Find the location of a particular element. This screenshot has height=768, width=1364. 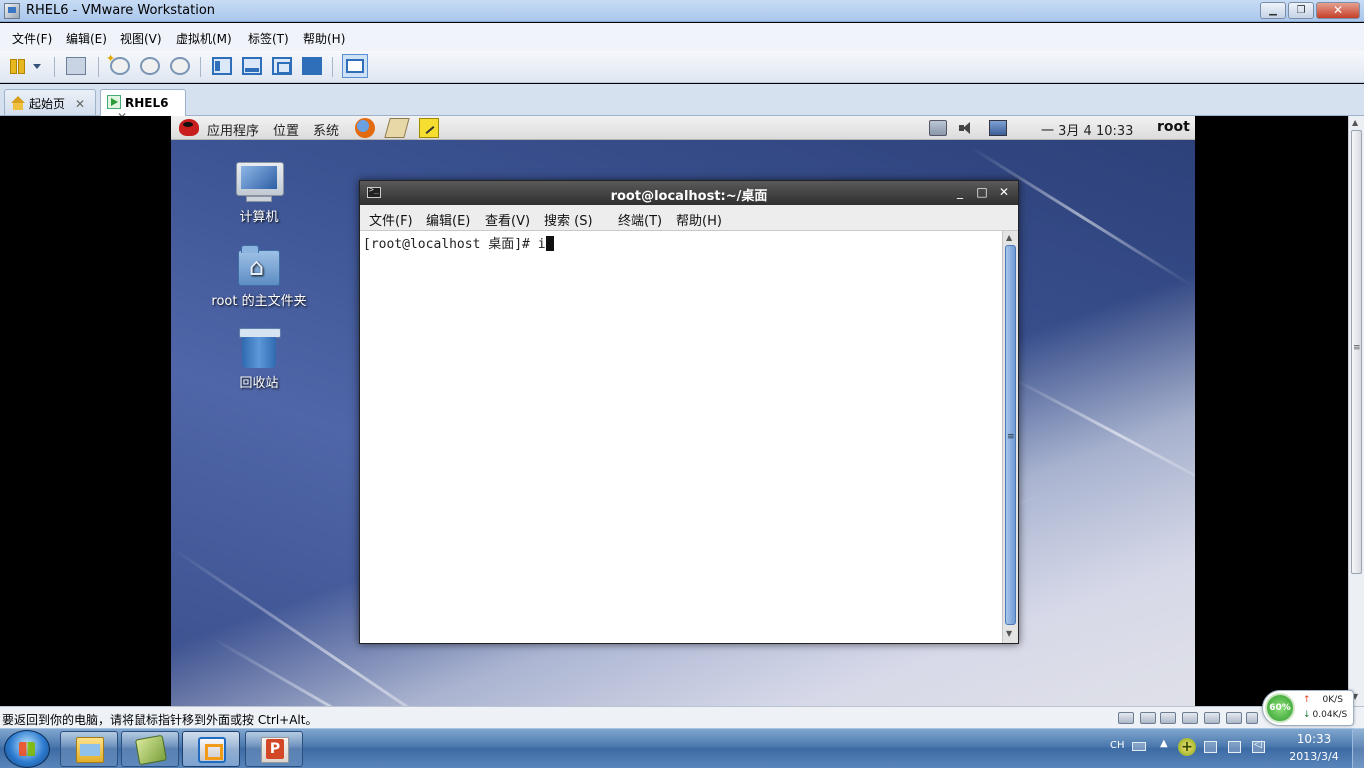

terminal-menu-edit: 编辑(E) is located at coordinates (448, 219).